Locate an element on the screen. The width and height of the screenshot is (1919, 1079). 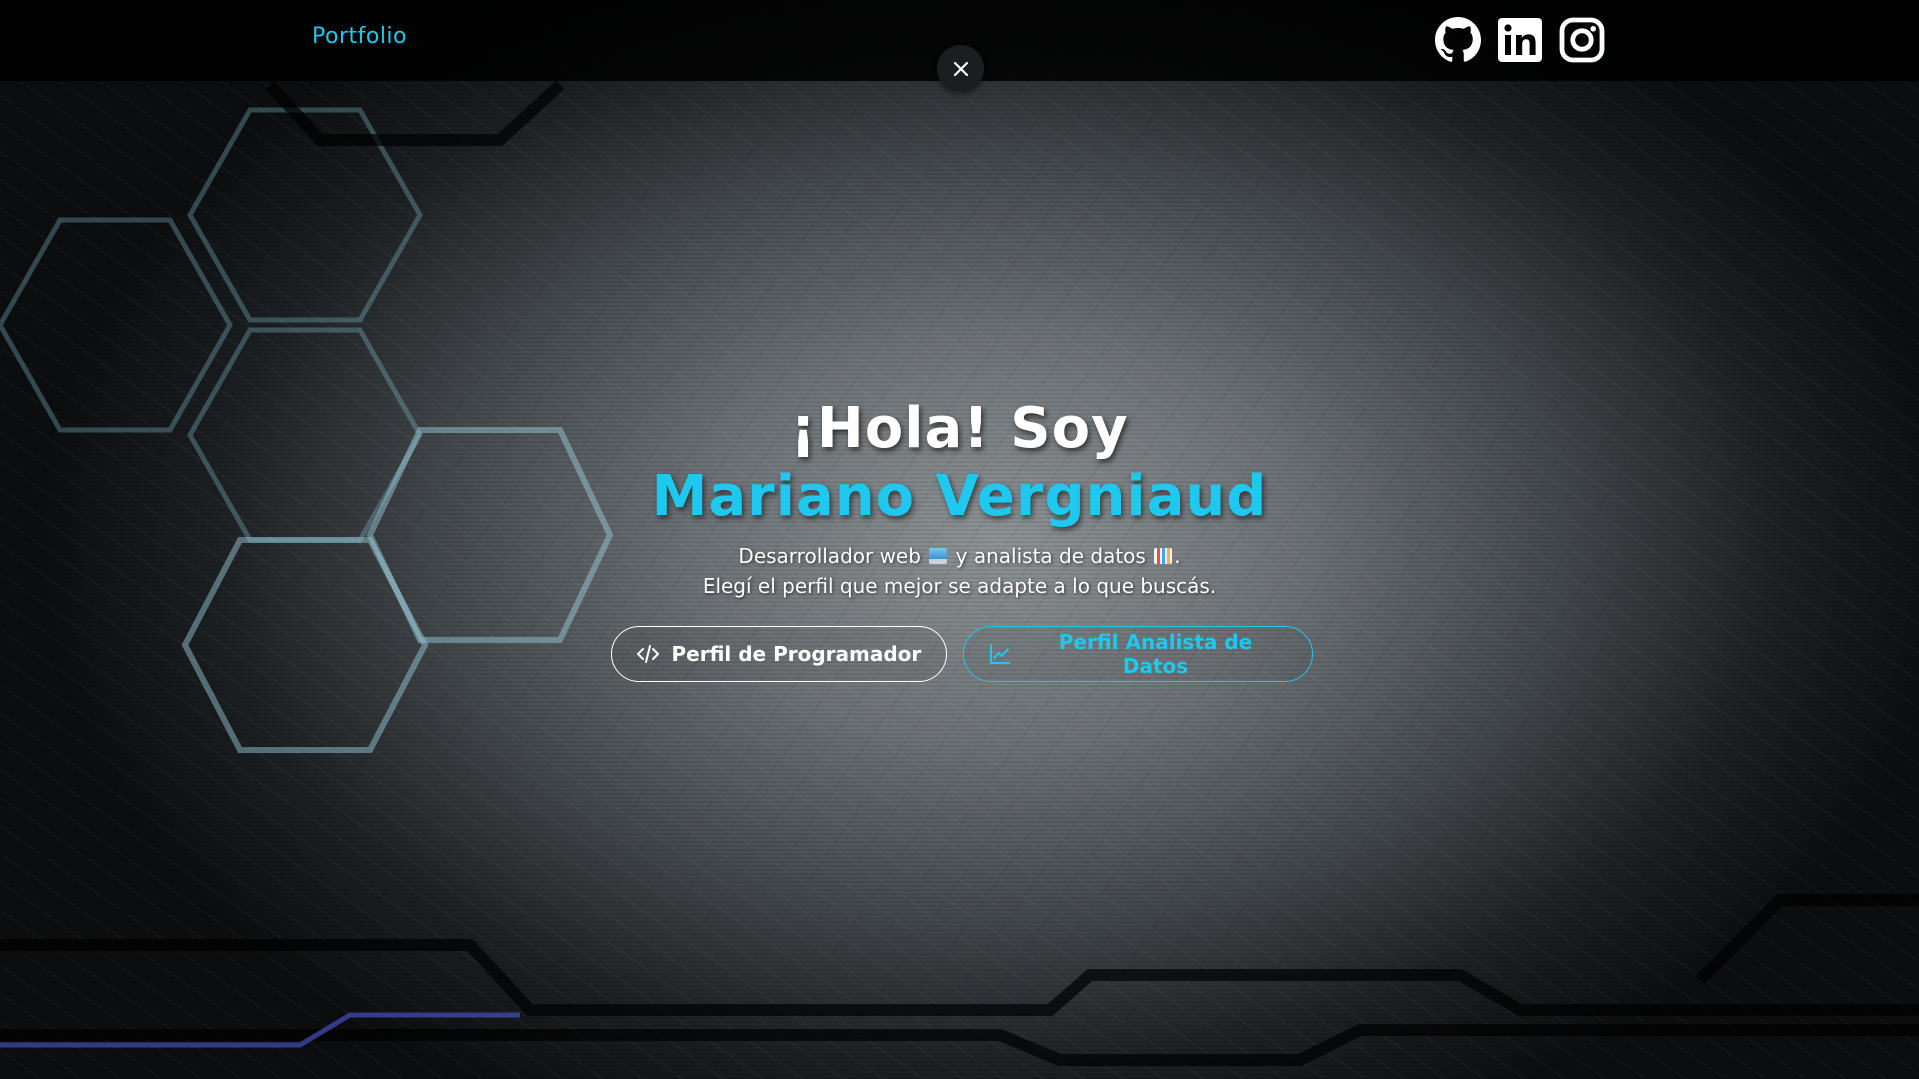
developer-profile-button: Perfil de Programador is located at coordinates (778, 654).